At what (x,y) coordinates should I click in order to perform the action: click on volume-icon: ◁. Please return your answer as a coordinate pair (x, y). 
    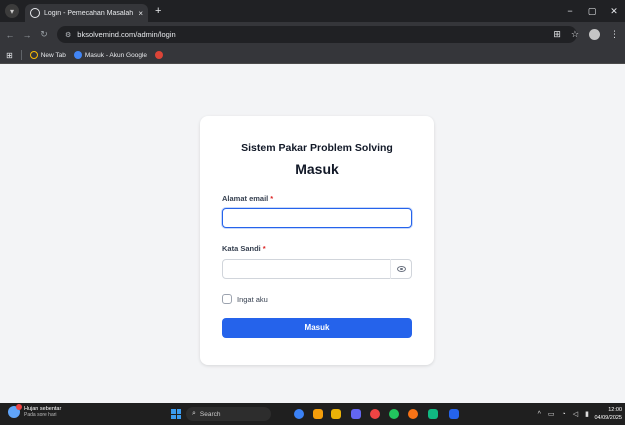
    Looking at the image, I should click on (575, 414).